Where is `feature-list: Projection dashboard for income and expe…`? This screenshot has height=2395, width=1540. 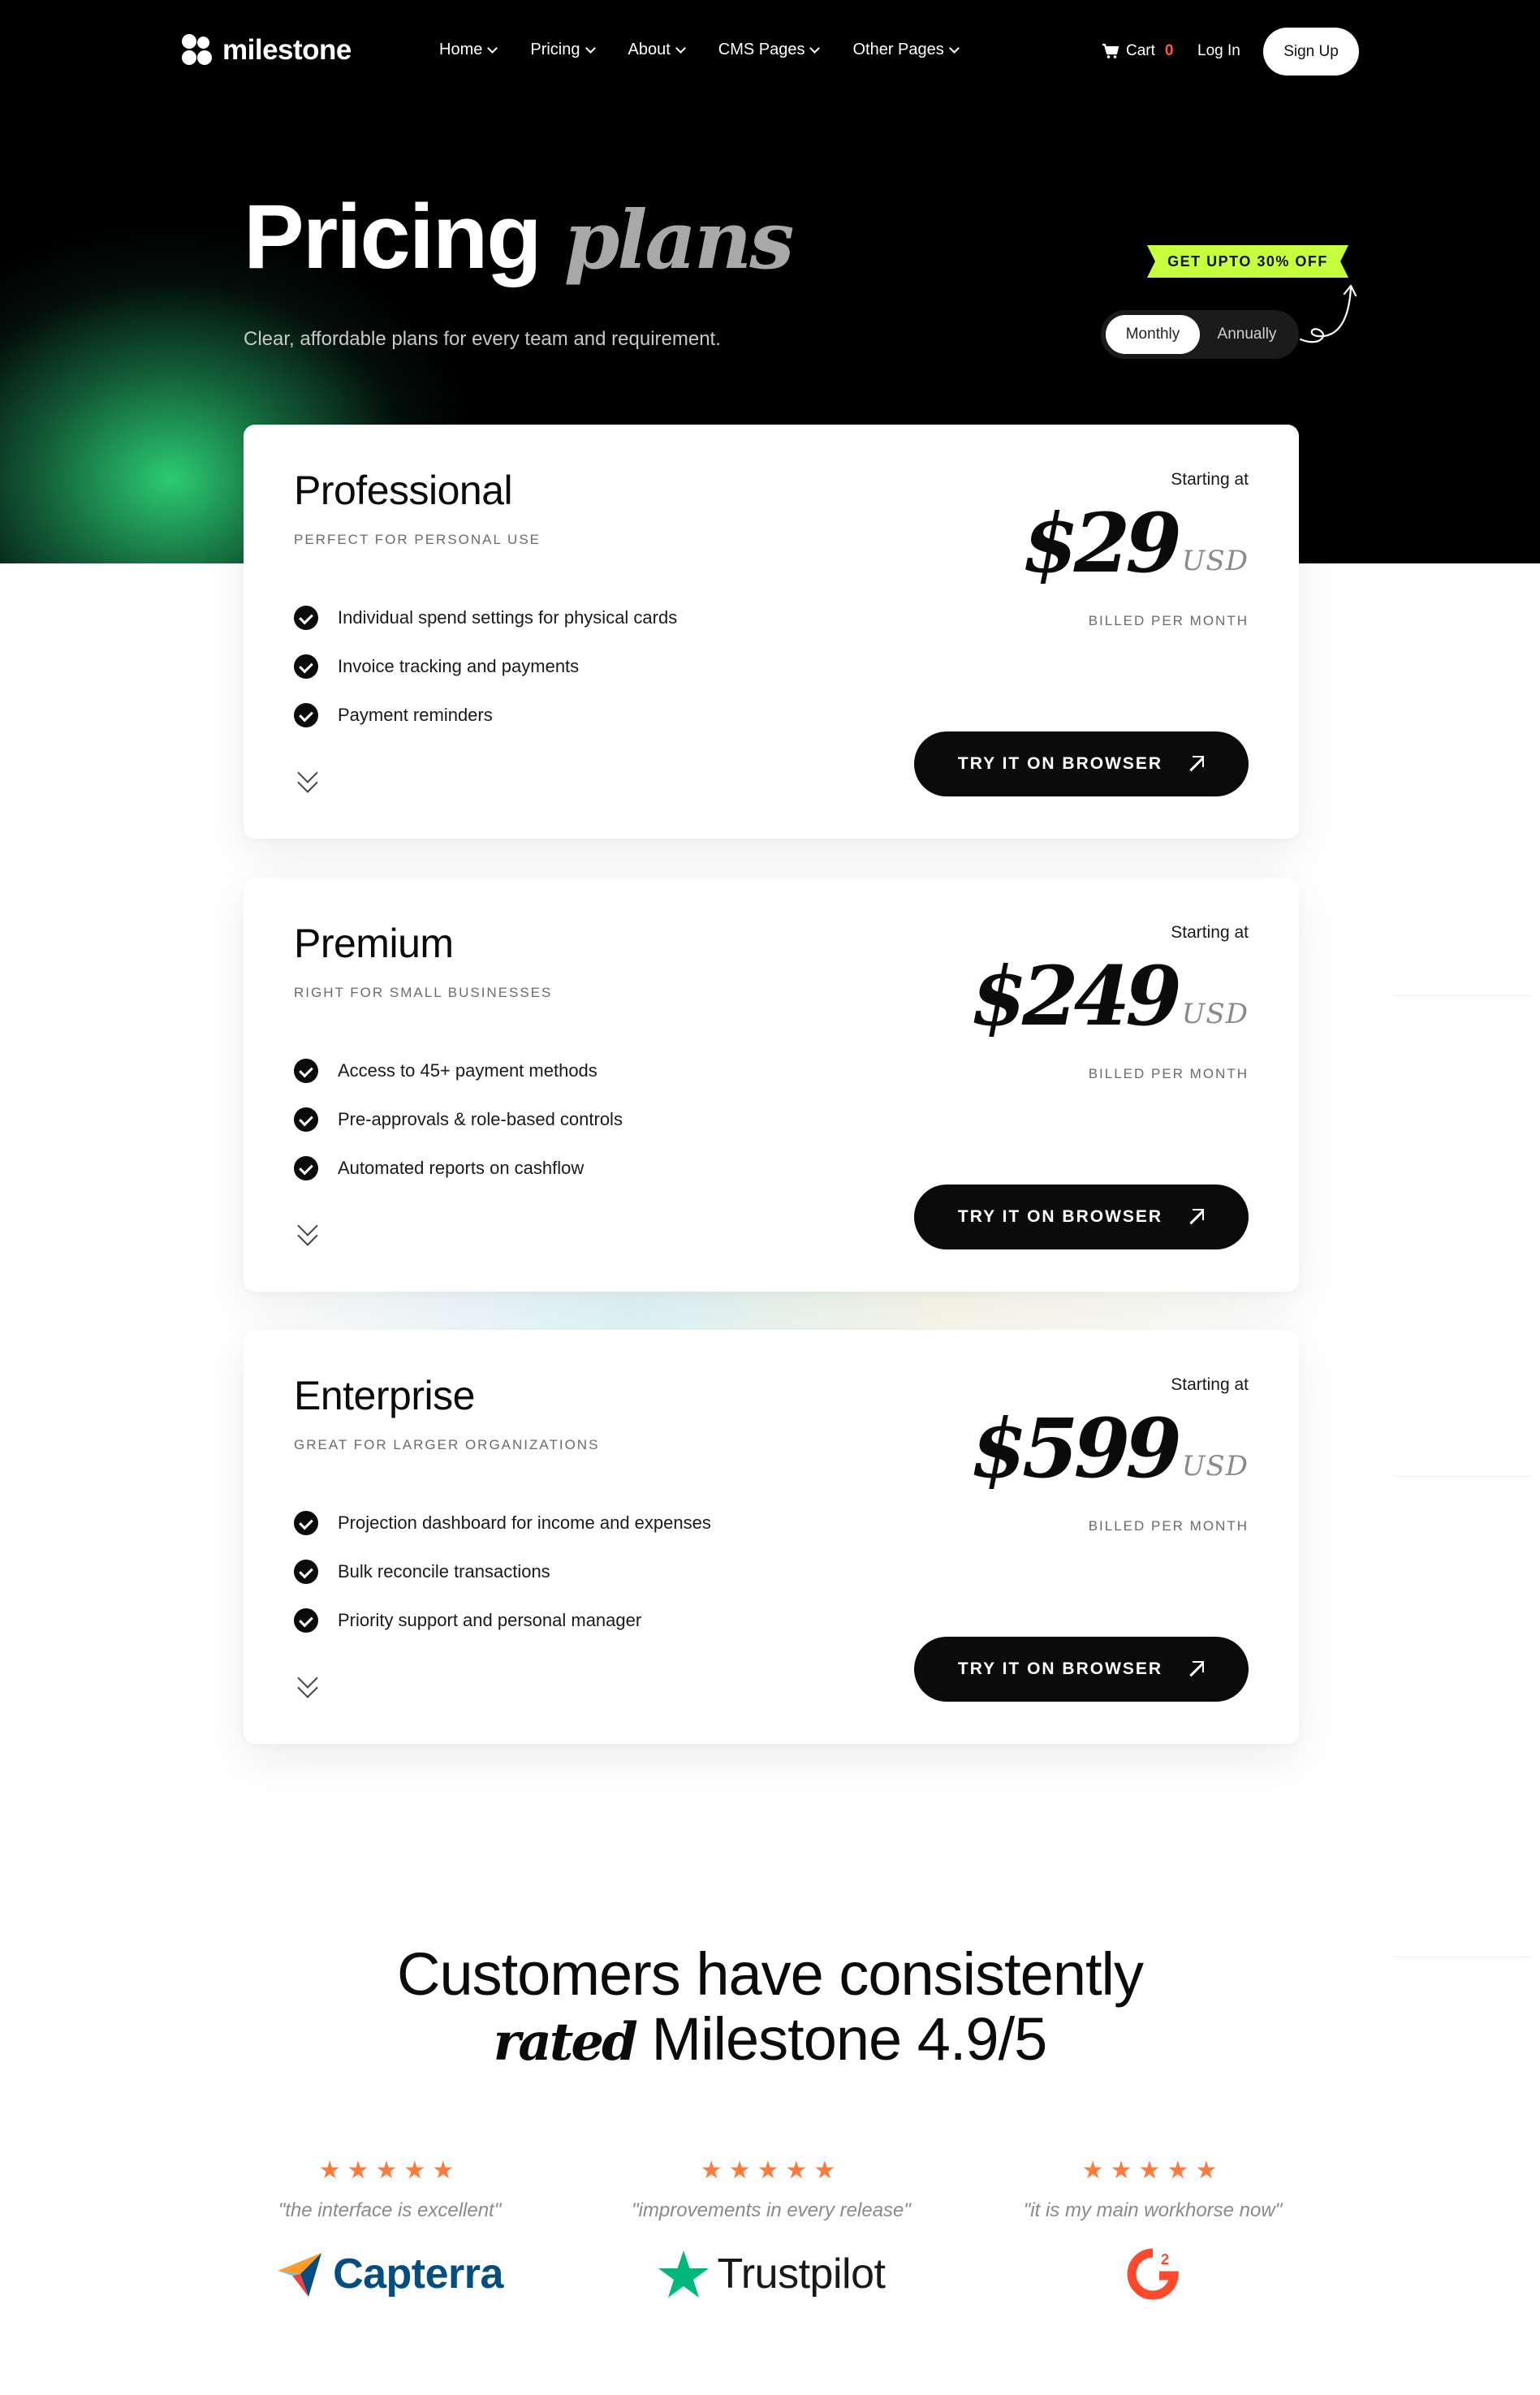 feature-list: Projection dashboard for income and expe… is located at coordinates (502, 1572).